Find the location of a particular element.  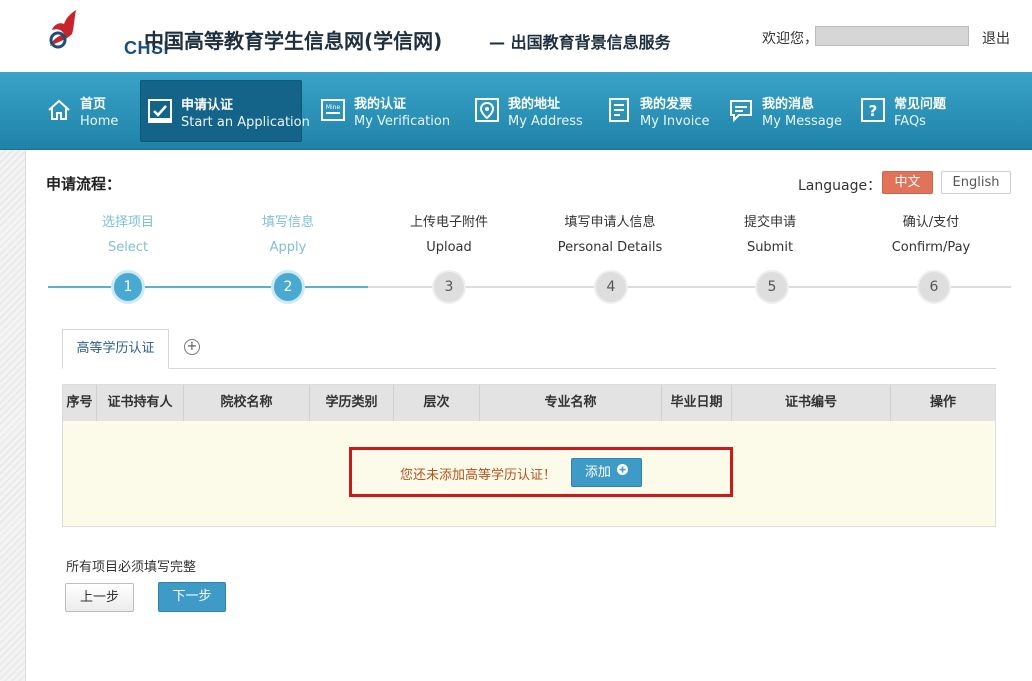

tab-bar-divider is located at coordinates (529, 368).